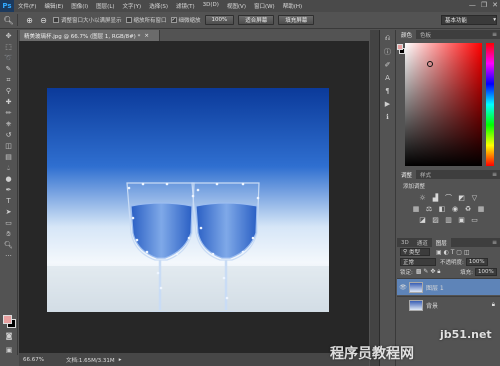  I want to click on layer-kind-filter: ⚲ 类型, so click(415, 252).